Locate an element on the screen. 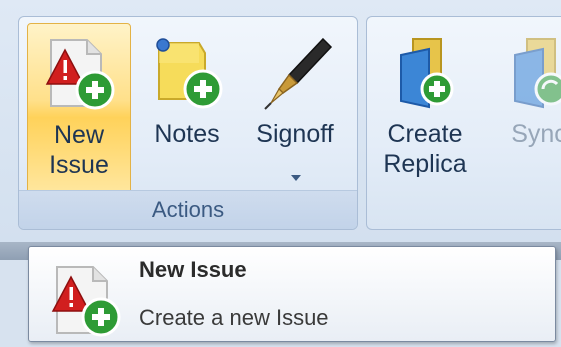 Image resolution: width=561 pixels, height=347 pixels. sync-replica-label: Sync is located at coordinates (536, 134).